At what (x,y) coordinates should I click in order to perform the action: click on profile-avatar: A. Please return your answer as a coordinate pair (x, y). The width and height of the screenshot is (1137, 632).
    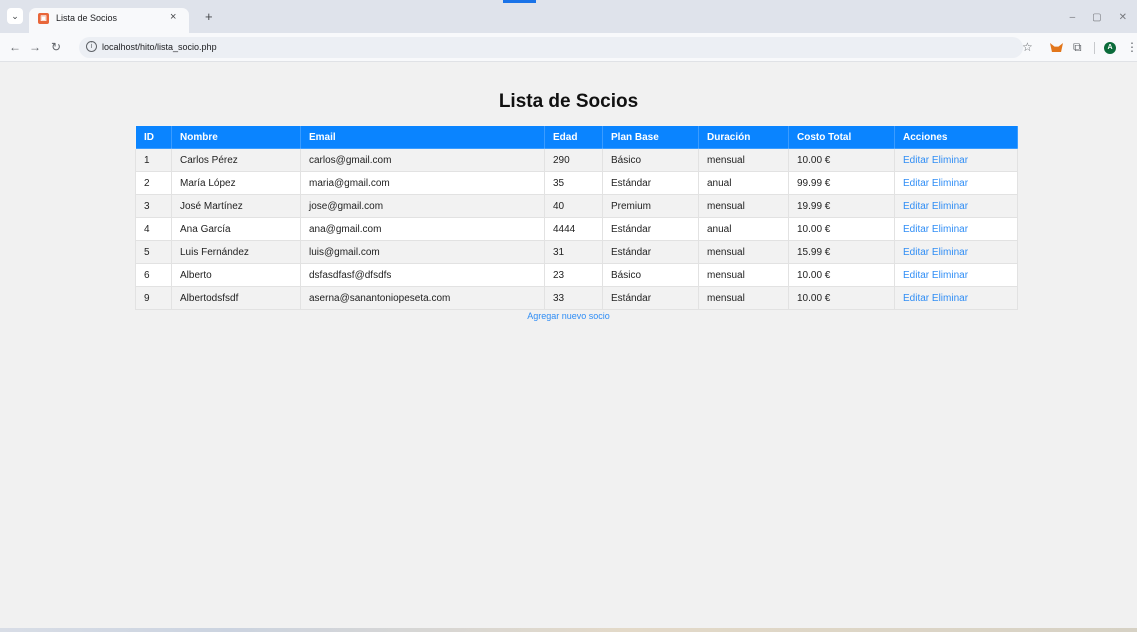
    Looking at the image, I should click on (1110, 48).